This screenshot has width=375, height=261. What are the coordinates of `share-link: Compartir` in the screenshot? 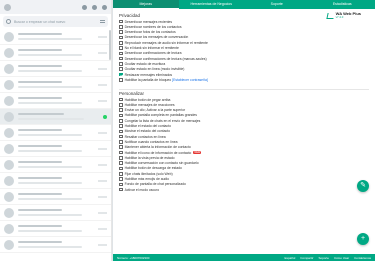 It's located at (306, 258).